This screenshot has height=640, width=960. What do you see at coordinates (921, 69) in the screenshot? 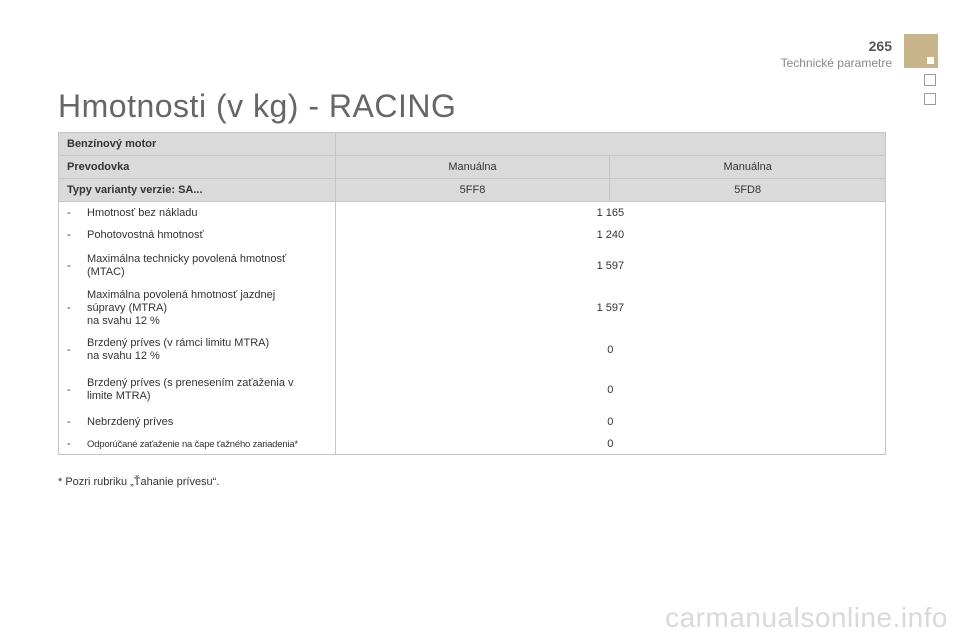
I see `section-tabs` at bounding box center [921, 69].